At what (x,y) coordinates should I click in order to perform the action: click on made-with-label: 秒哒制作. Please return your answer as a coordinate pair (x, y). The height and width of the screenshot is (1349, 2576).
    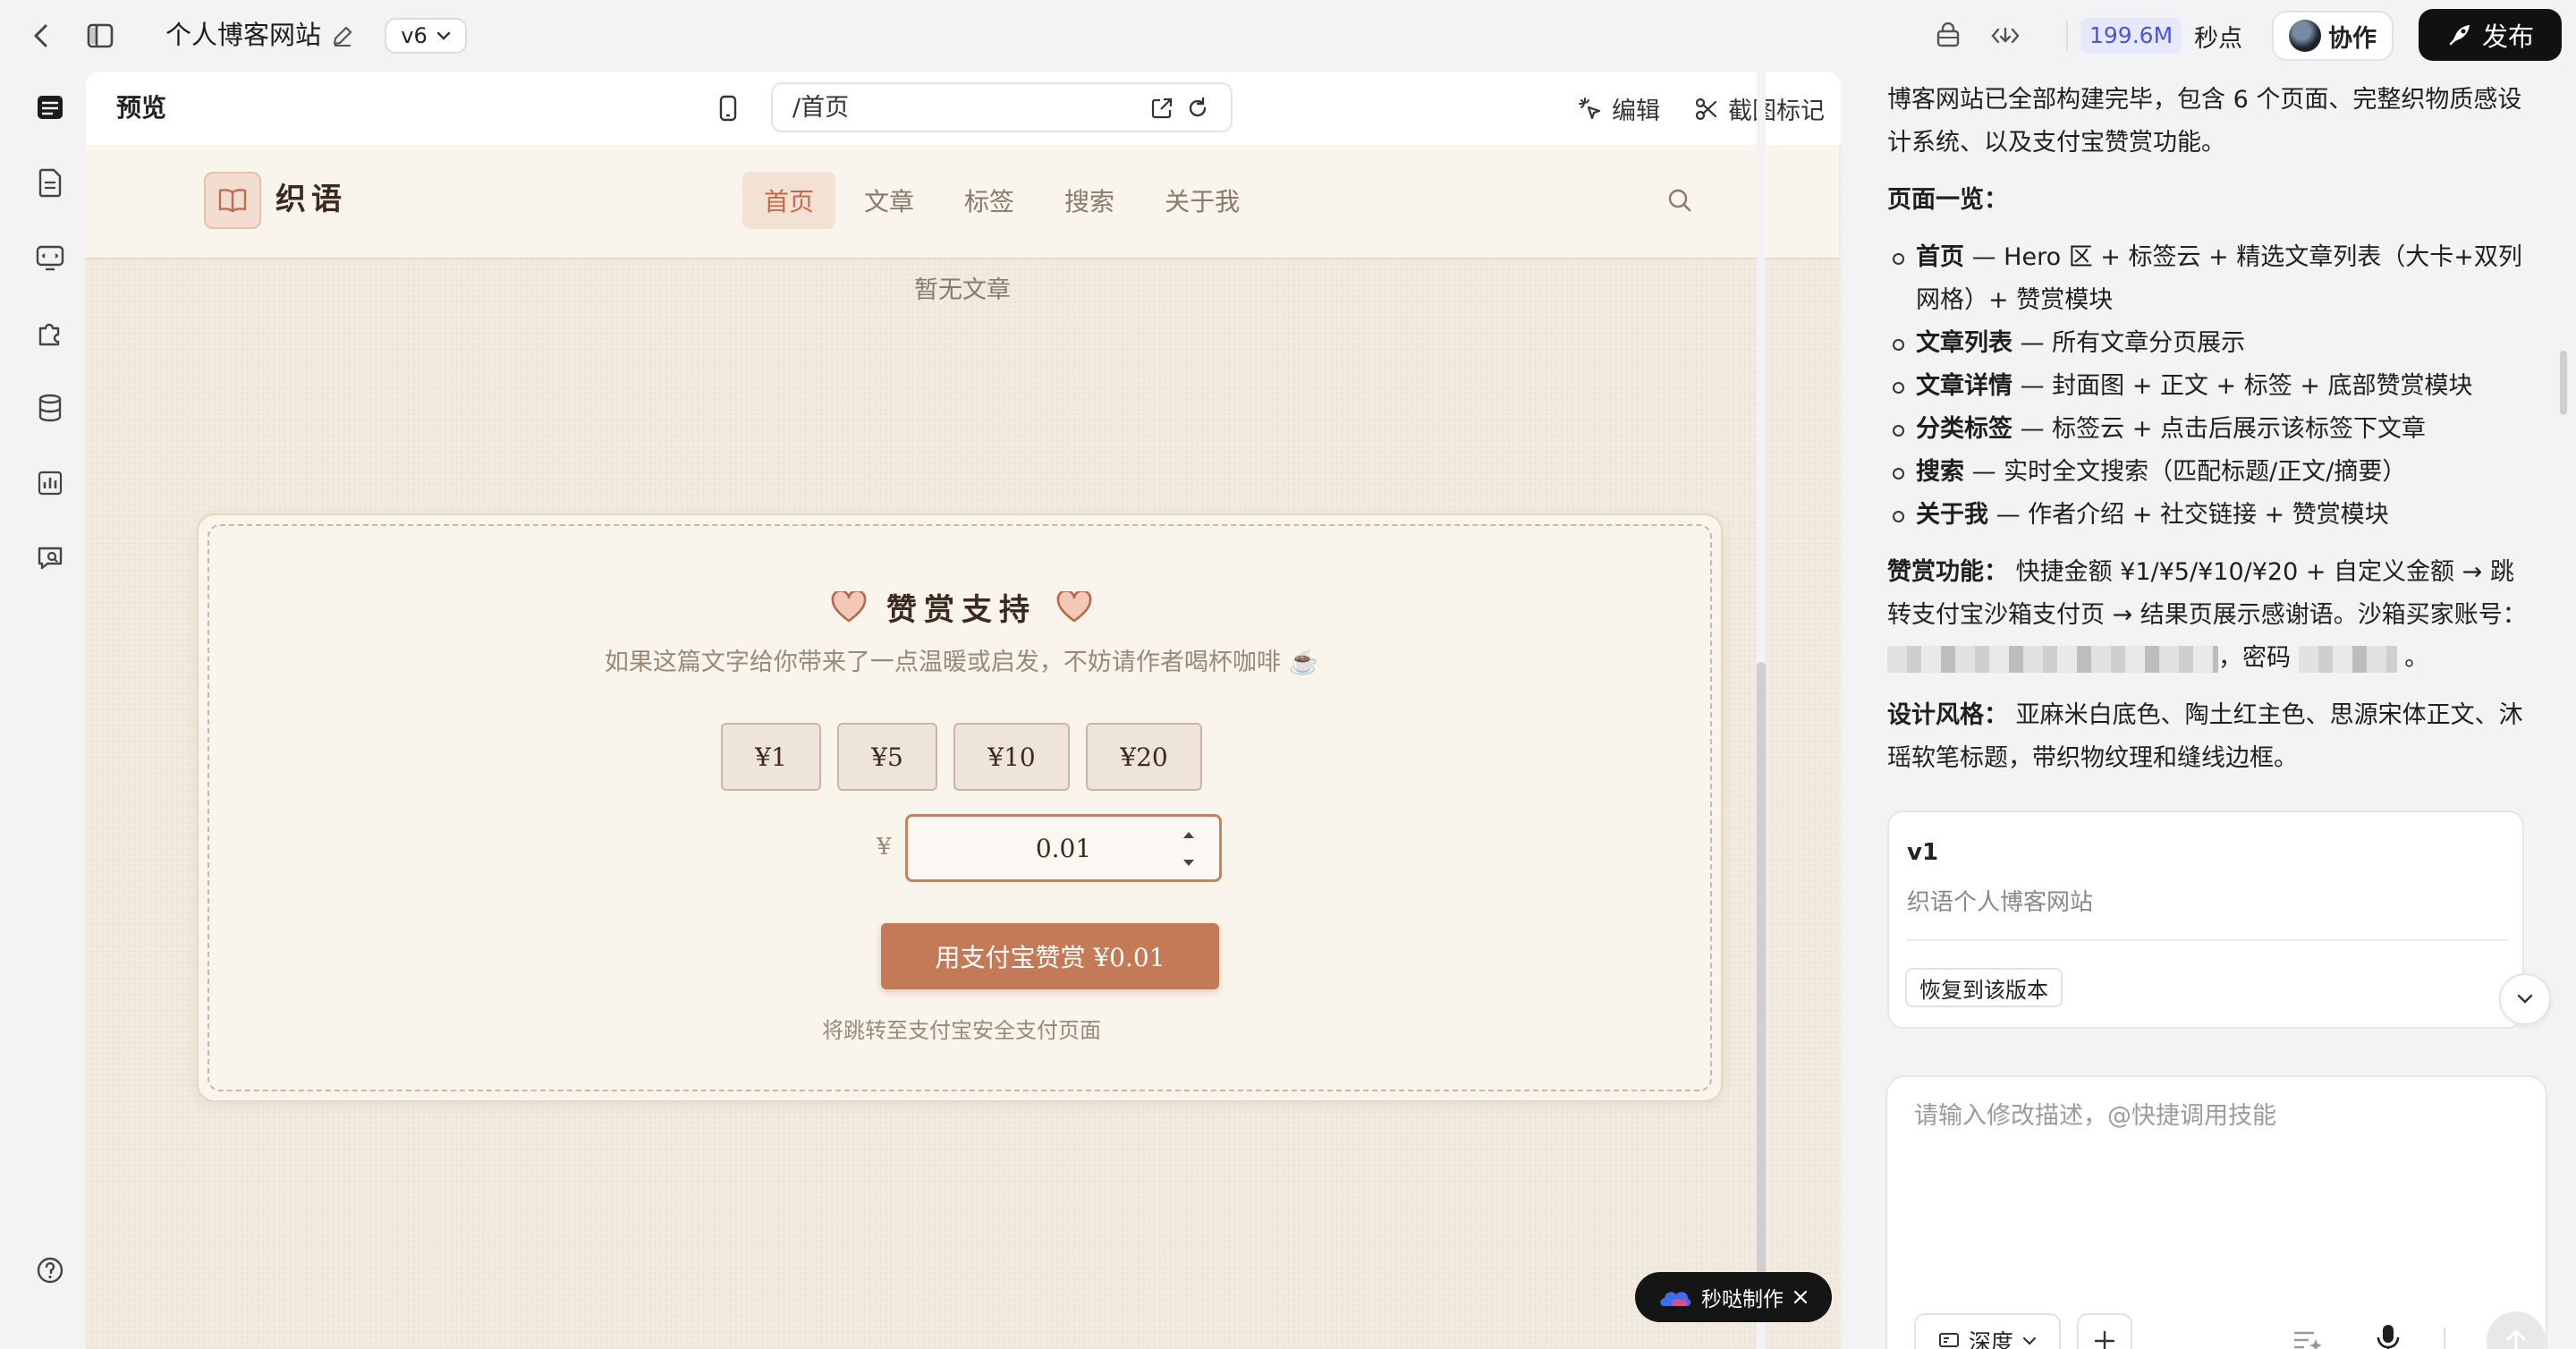
    Looking at the image, I should click on (1742, 1299).